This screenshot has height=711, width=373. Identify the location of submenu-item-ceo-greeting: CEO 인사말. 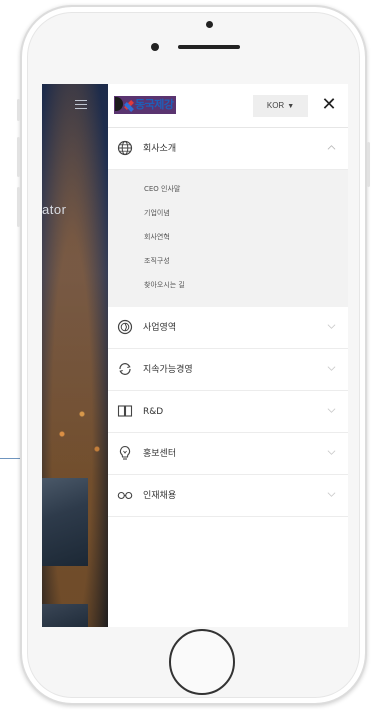
(162, 189).